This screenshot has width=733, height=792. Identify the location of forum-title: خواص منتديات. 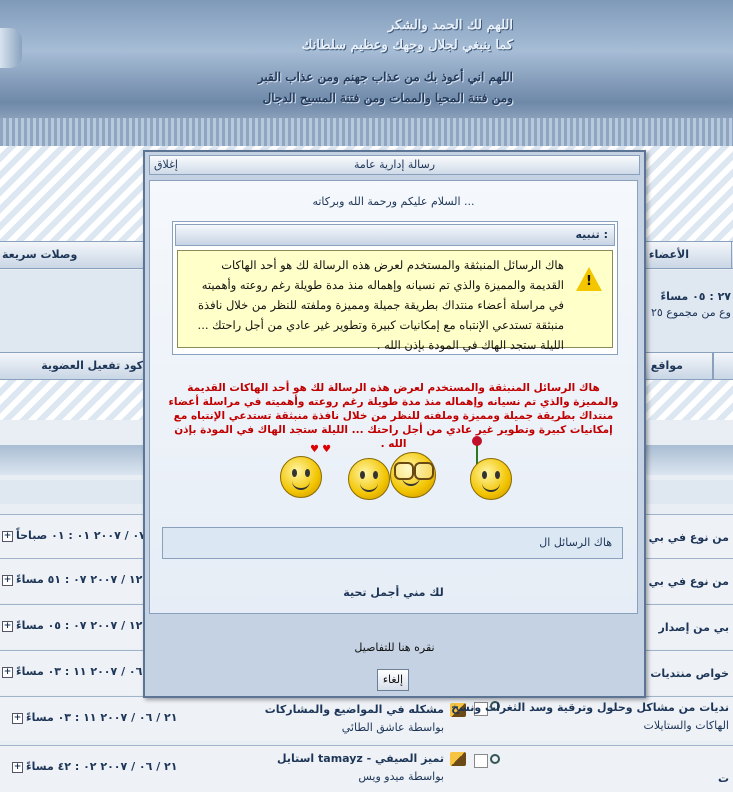
(689, 673).